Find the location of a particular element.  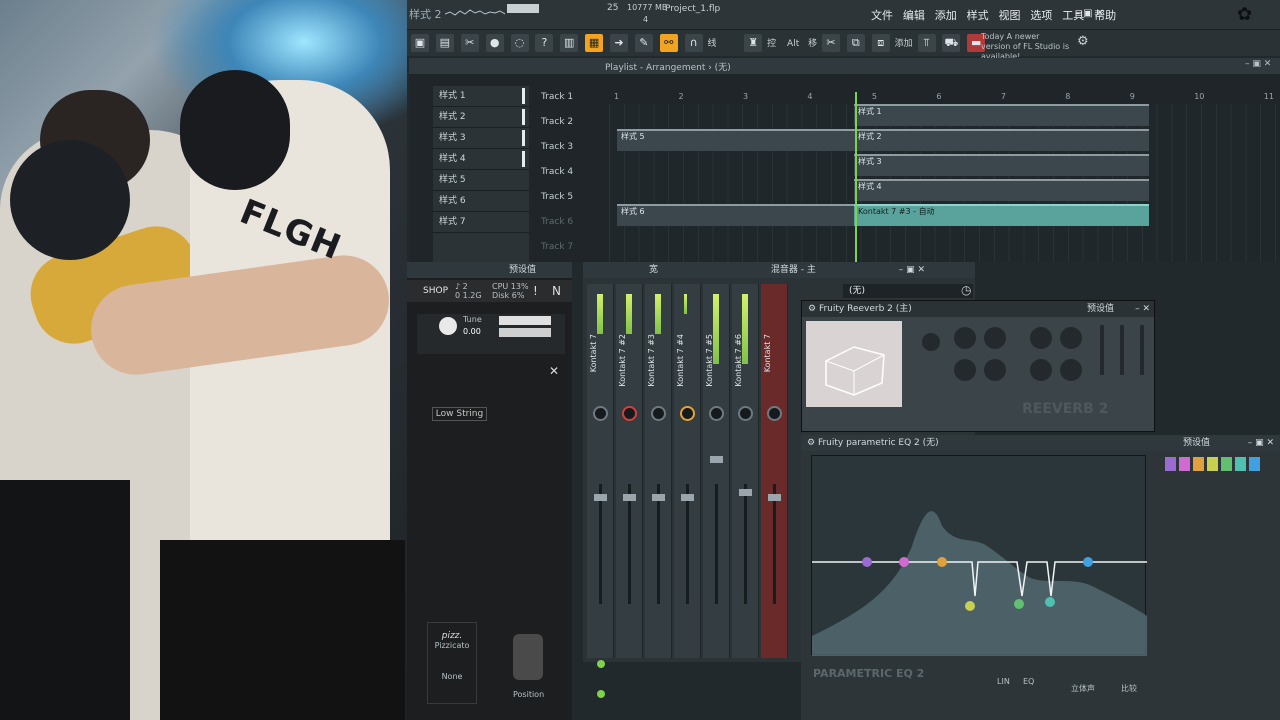

menu-patterns: 样式 is located at coordinates (978, 15).